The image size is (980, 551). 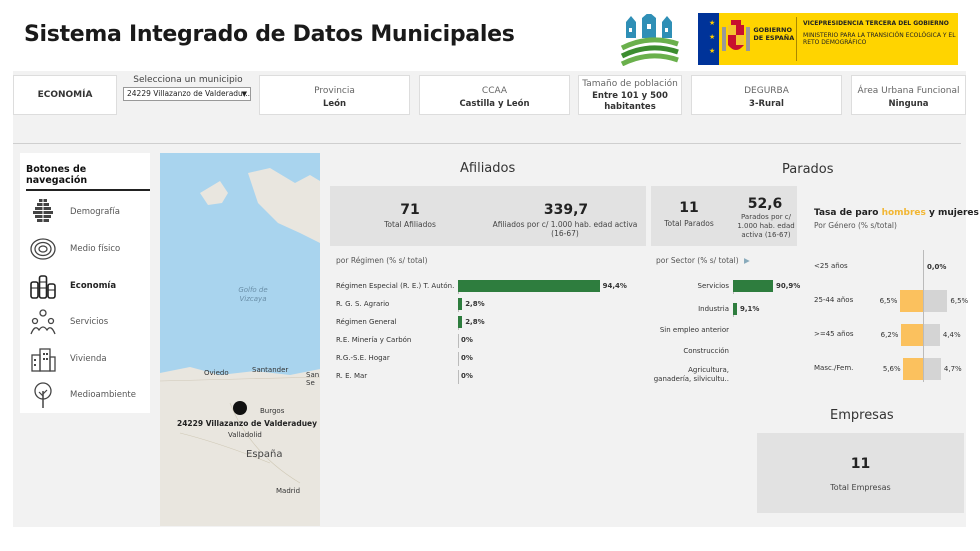 I want to click on divider, so click(x=487, y=143).